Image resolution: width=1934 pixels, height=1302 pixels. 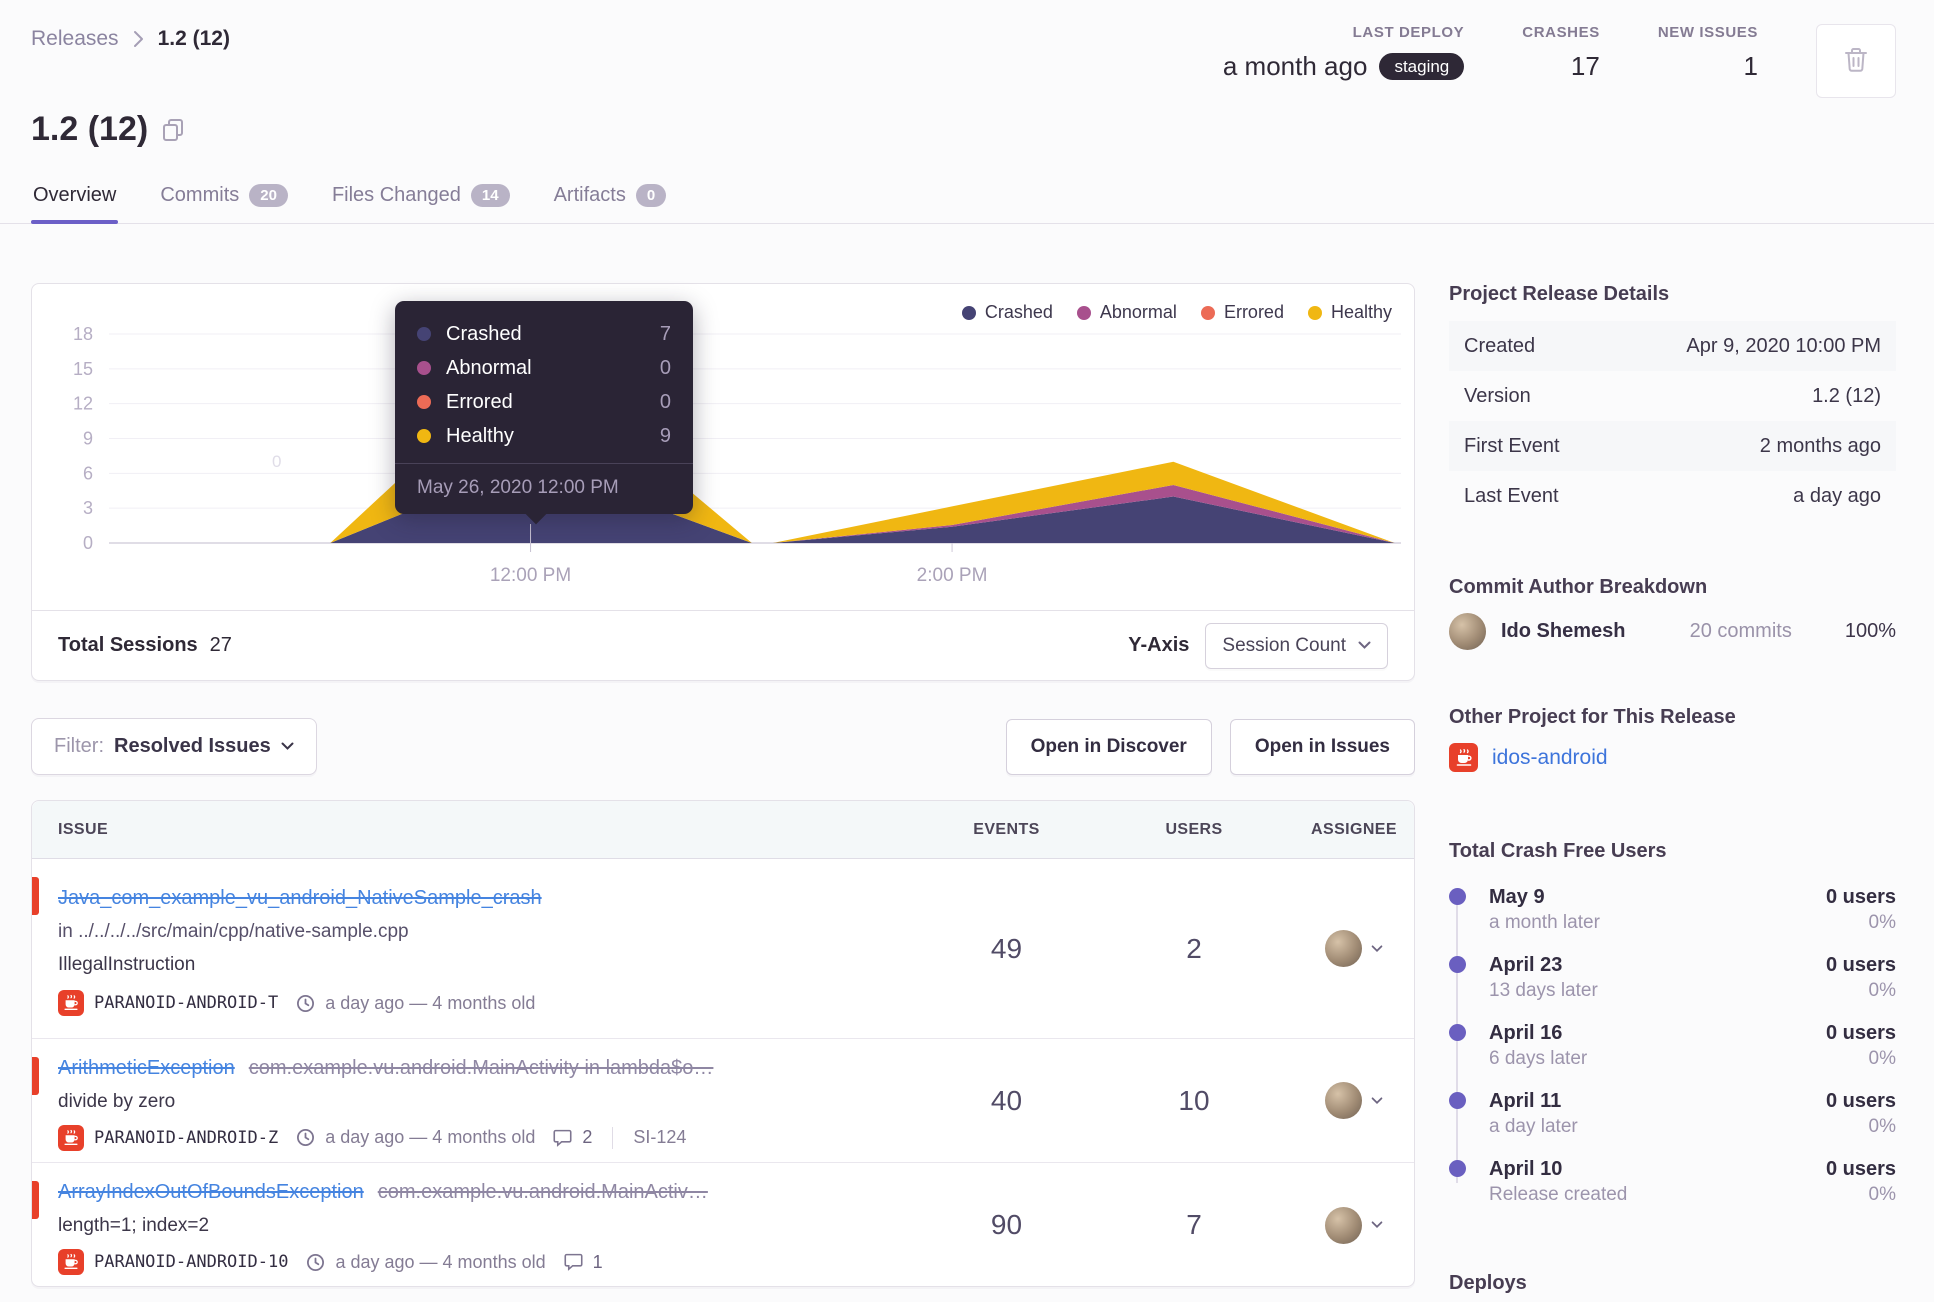 I want to click on tooltip-row-crashed: Crashed 7, so click(x=544, y=334).